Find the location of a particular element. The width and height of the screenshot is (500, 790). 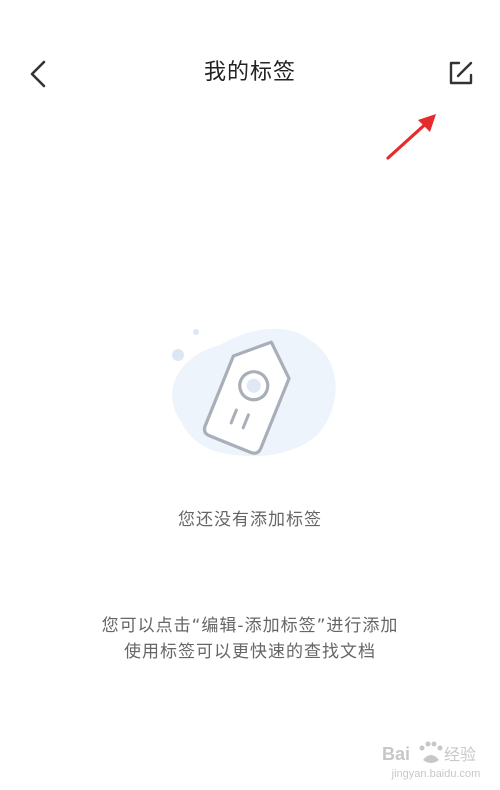

edit-square-icon is located at coordinates (461, 73).